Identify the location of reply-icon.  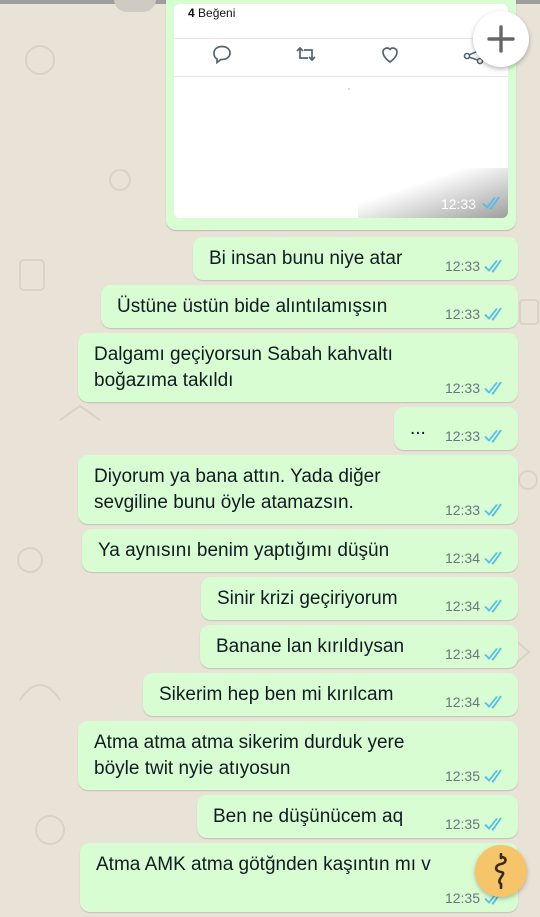
(222, 54).